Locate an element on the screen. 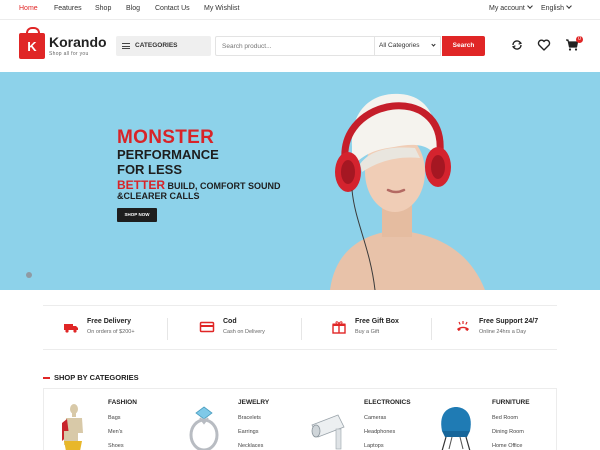 Image resolution: width=600 pixels, height=450 pixels. hero-model-image is located at coordinates (407, 191).